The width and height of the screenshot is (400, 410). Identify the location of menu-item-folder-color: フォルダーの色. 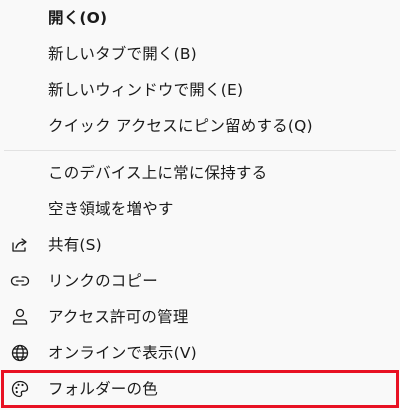
(200, 389).